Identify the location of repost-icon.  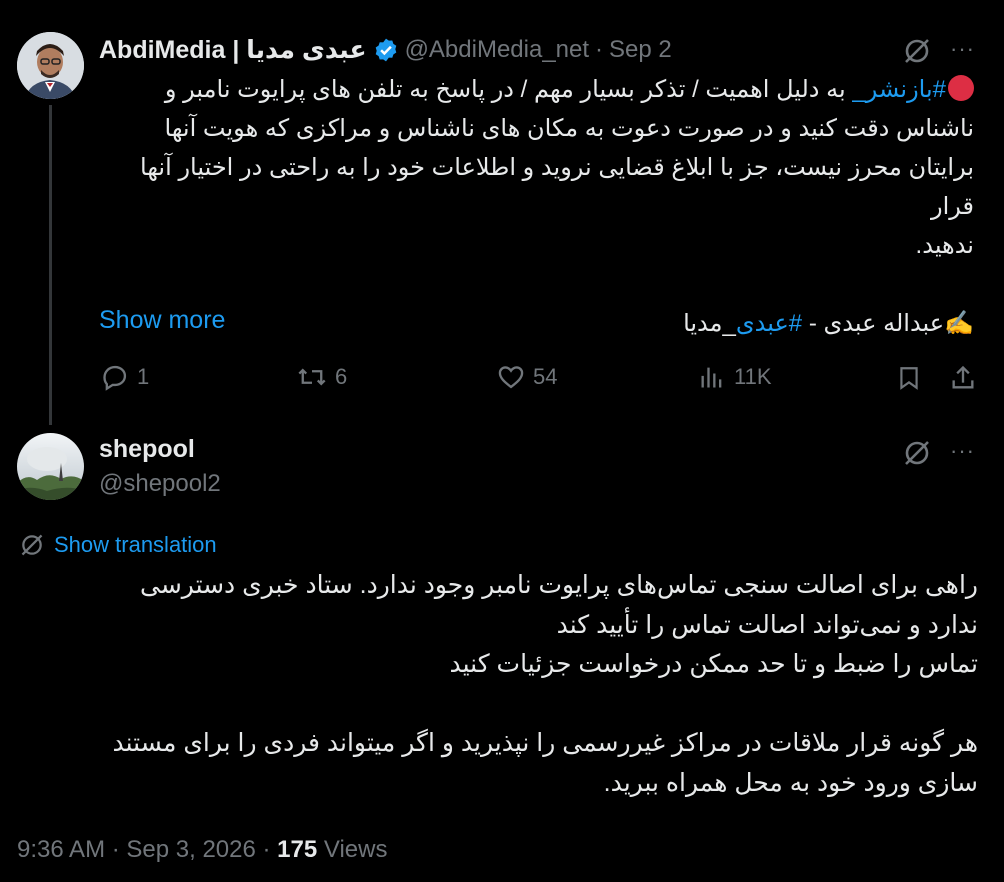
(312, 377).